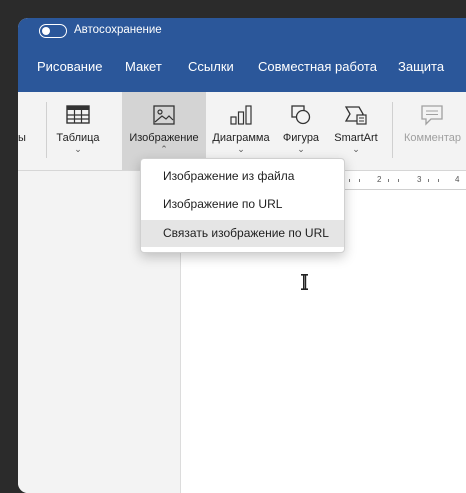 This screenshot has width=466, height=493. Describe the element at coordinates (69, 66) in the screenshot. I see `tab-draw: Рисование` at that location.